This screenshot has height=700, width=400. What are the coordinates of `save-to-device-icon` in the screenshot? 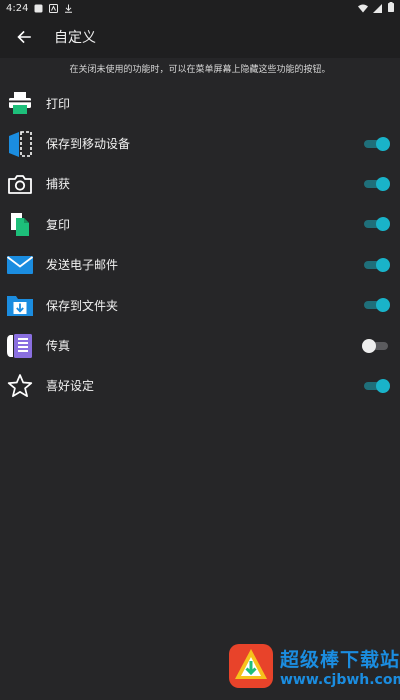 It's located at (20, 144).